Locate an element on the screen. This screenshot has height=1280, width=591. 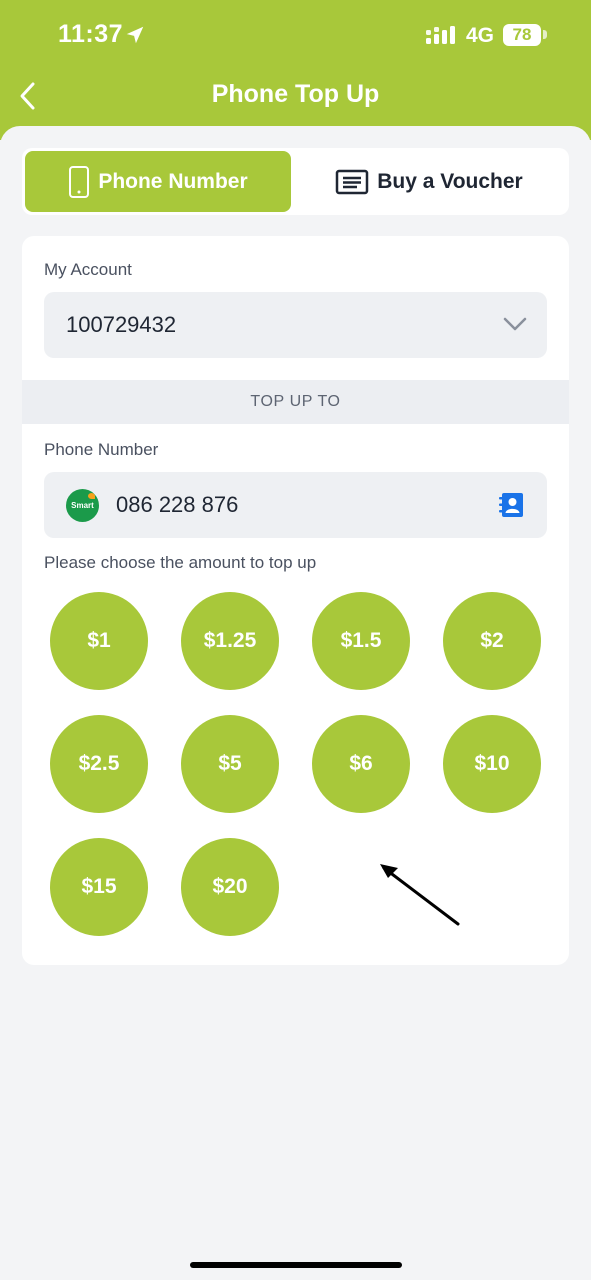
amount-button: $5 is located at coordinates (230, 764).